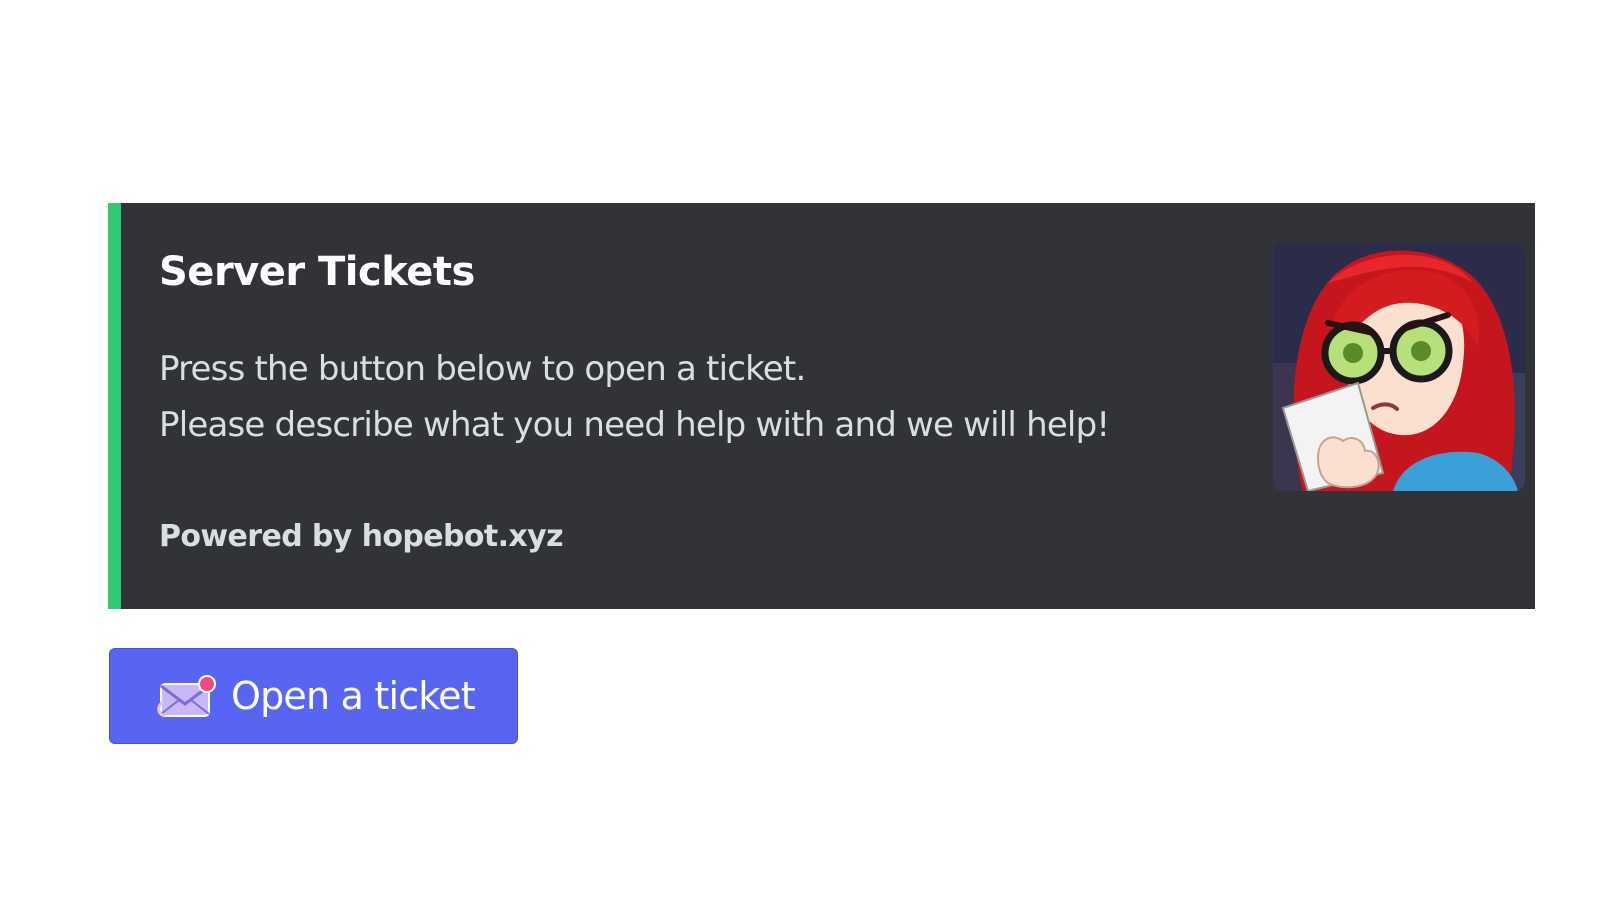 Image resolution: width=1600 pixels, height=900 pixels. Describe the element at coordinates (482, 369) in the screenshot. I see `embed-description-line: Press the button below to open a ticket.` at that location.